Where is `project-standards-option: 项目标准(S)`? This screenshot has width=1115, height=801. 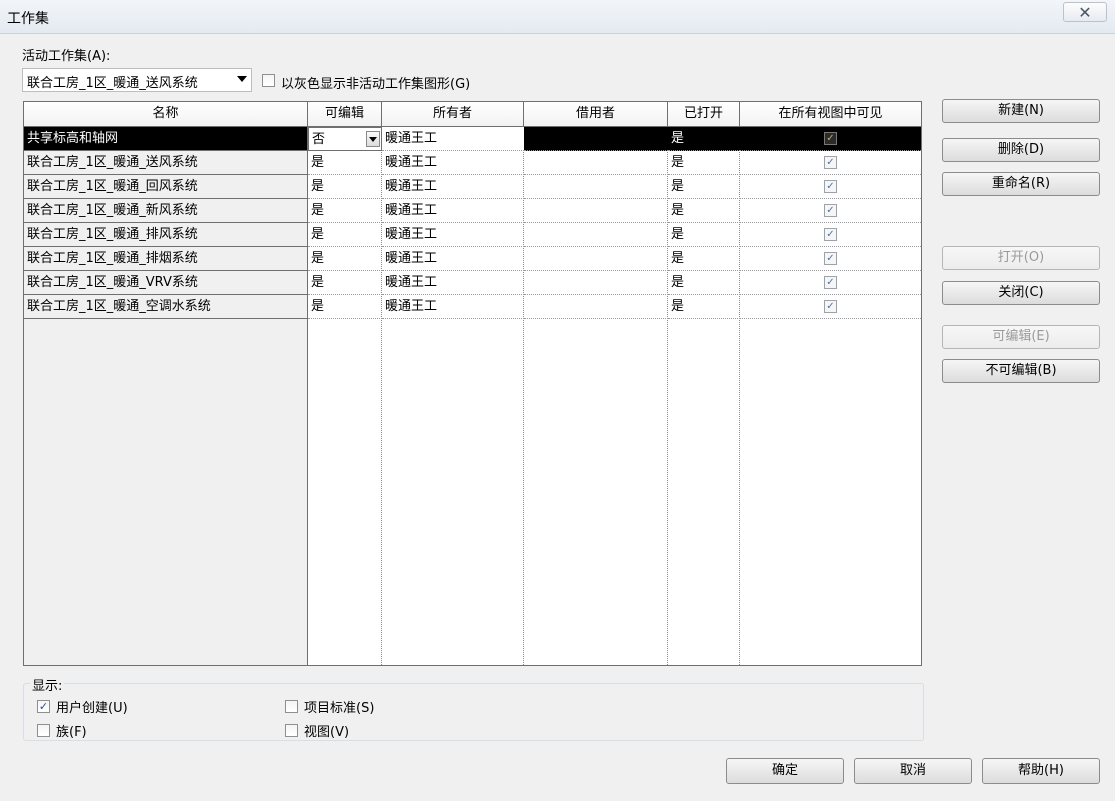 project-standards-option: 项目标准(S) is located at coordinates (329, 706).